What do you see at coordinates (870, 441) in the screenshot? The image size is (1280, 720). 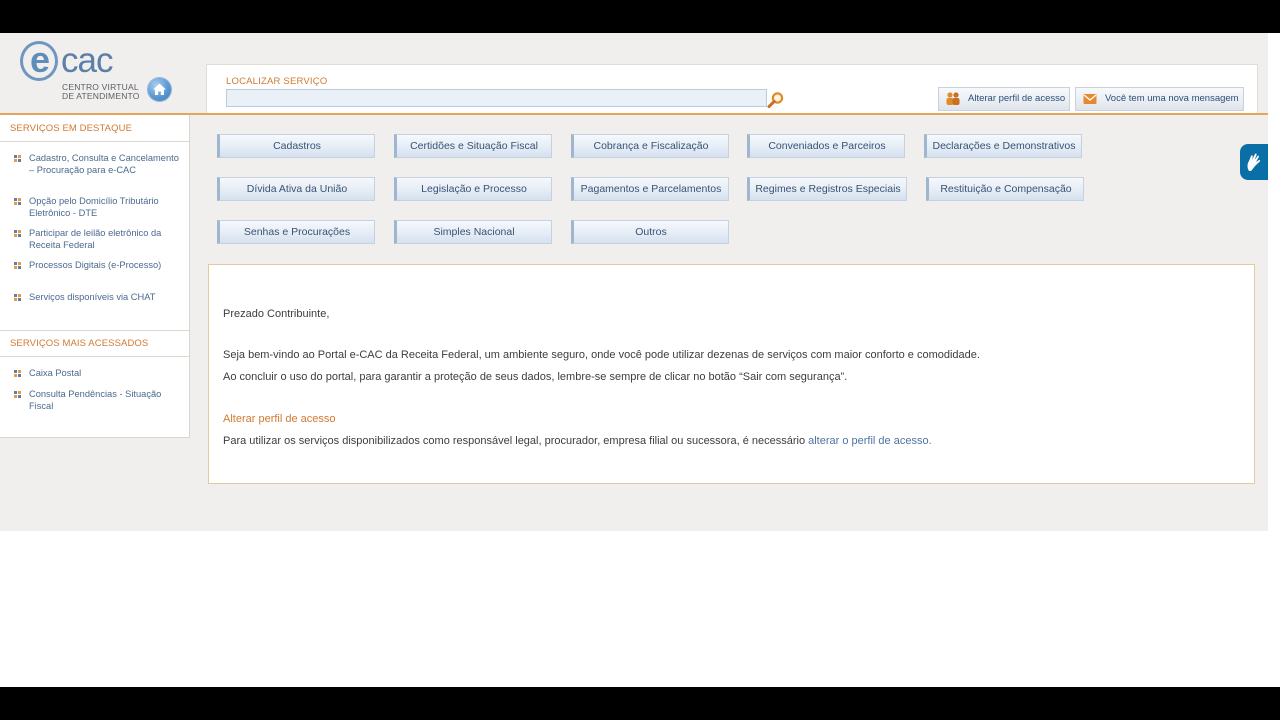 I see `alterar-perfil-link: alterar o perfil de acesso.` at bounding box center [870, 441].